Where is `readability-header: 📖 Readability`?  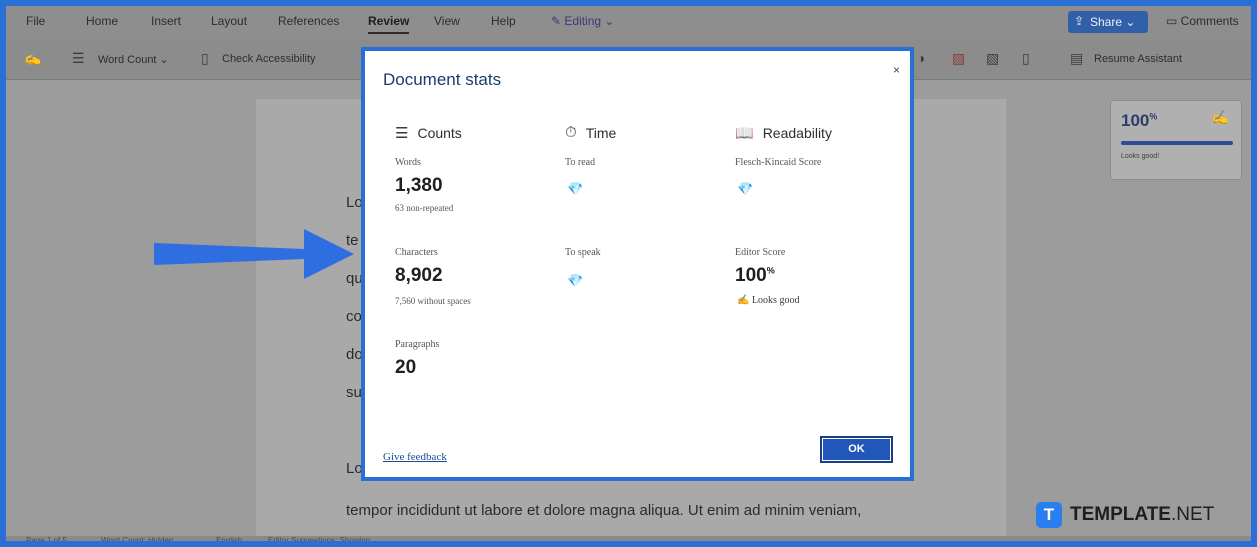
readability-header: 📖 Readability is located at coordinates (783, 133).